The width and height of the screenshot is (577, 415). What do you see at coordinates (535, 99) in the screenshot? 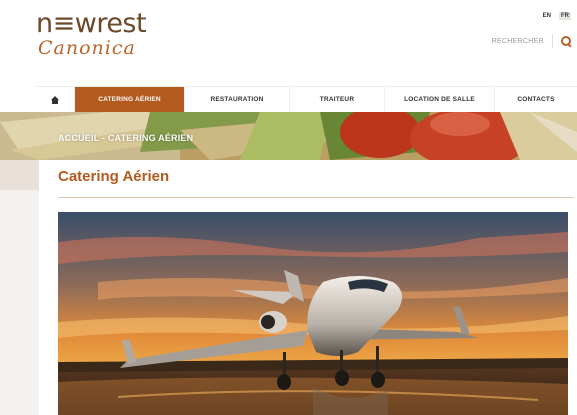
I see `nav-item-contacts: CONTACTS` at bounding box center [535, 99].